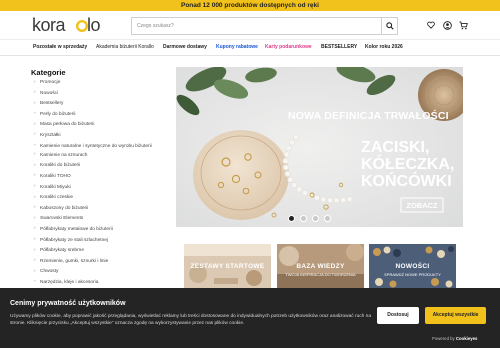 The image size is (500, 348). Describe the element at coordinates (447, 25) in the screenshot. I see `user-icon` at that location.